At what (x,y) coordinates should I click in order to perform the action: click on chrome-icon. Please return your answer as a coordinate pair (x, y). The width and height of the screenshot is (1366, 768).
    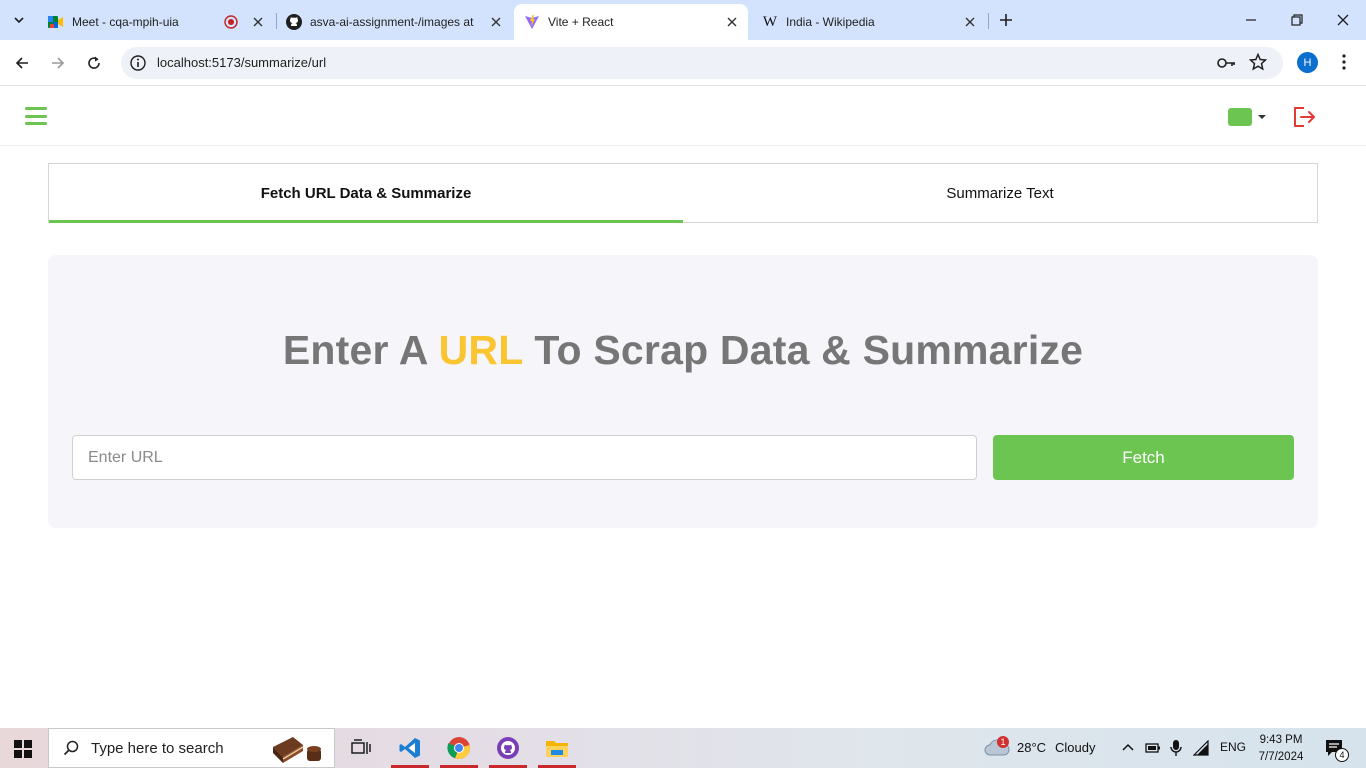
    Looking at the image, I should click on (459, 748).